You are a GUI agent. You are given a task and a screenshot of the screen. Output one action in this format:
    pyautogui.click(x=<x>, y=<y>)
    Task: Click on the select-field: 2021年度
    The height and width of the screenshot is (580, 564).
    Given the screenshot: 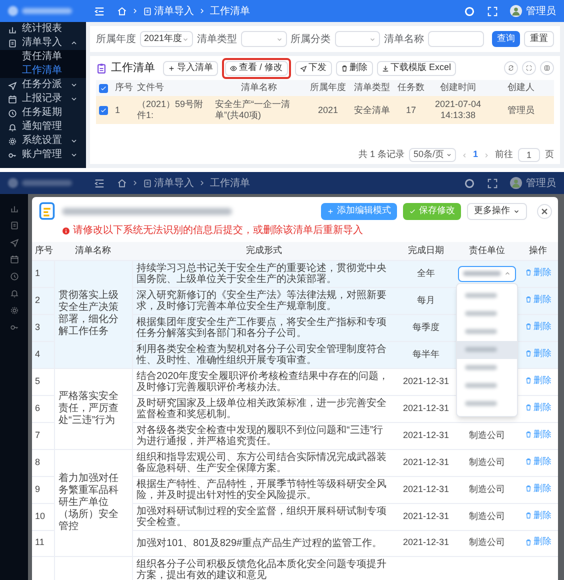 What is the action you would take?
    pyautogui.click(x=167, y=39)
    